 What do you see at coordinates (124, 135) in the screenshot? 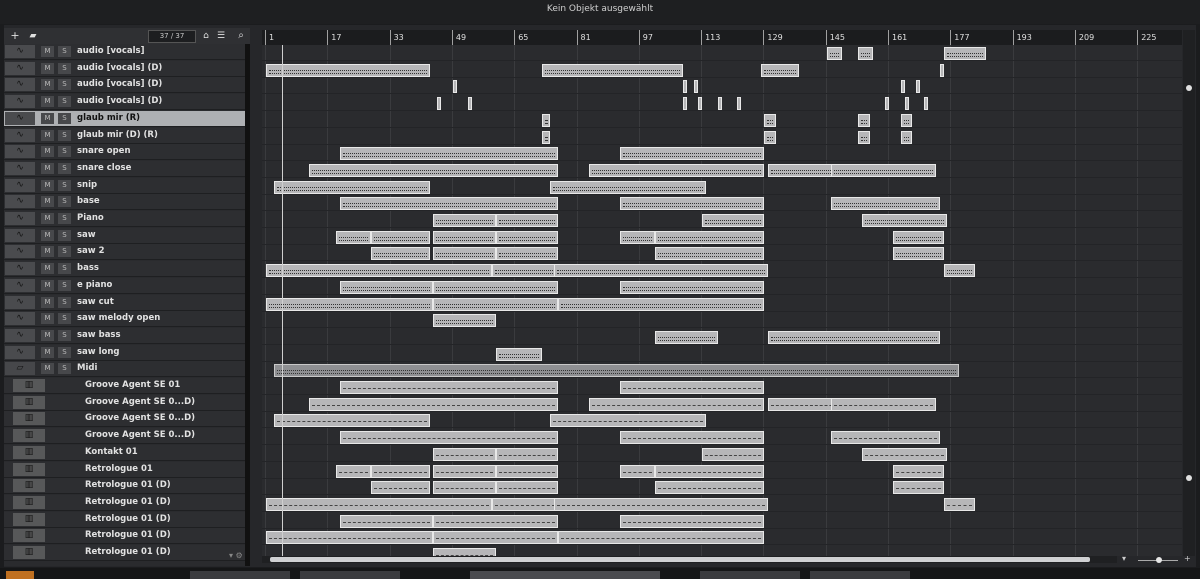
I see `track-row: ∿ M Sglaub mir (D) (R)` at bounding box center [124, 135].